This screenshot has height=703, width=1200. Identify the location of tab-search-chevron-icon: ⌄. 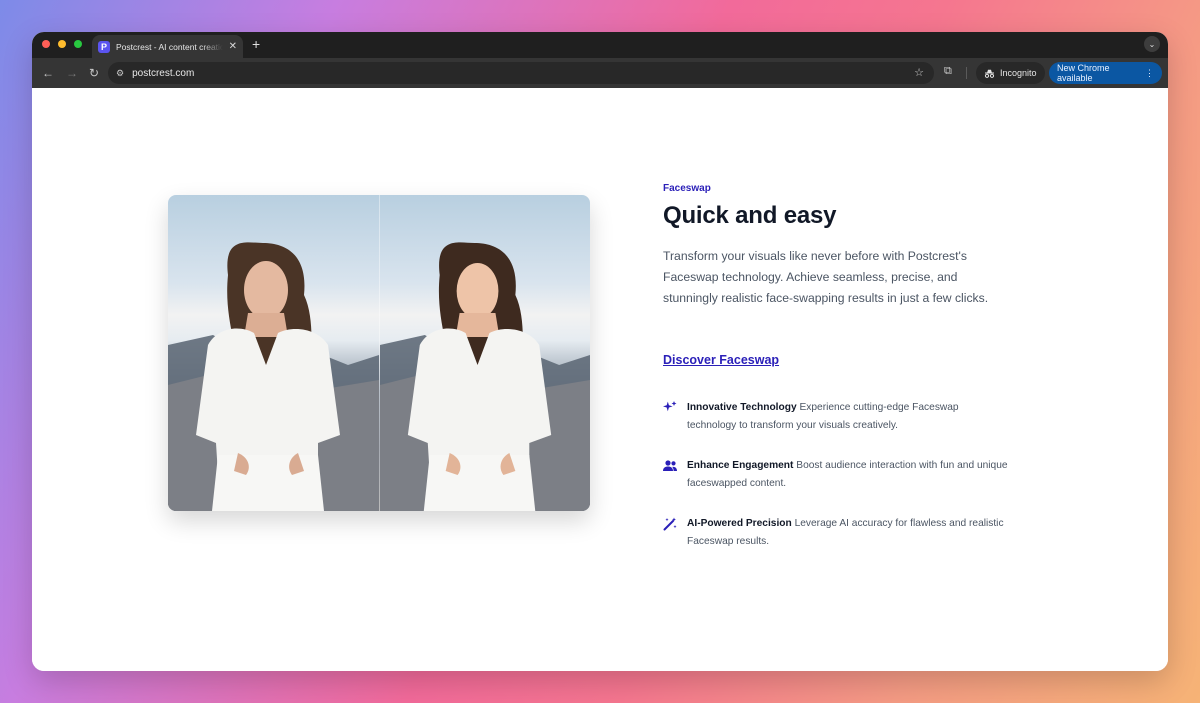
(1152, 44).